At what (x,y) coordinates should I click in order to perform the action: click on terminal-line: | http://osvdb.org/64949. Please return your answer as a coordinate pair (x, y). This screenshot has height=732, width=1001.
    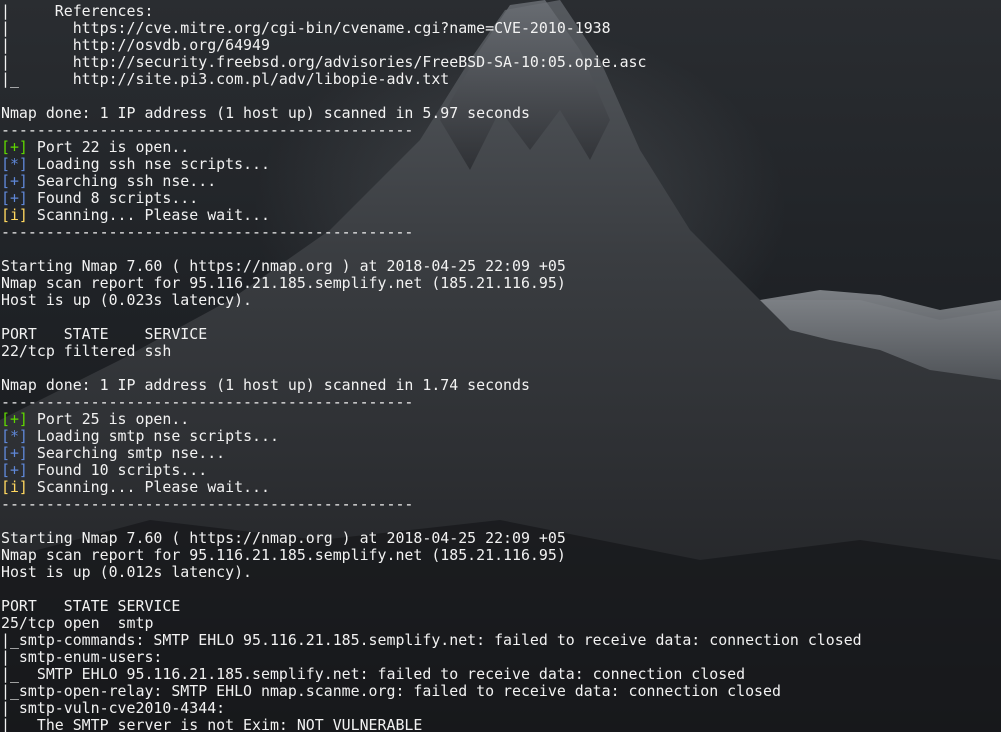
    Looking at the image, I should click on (501, 45).